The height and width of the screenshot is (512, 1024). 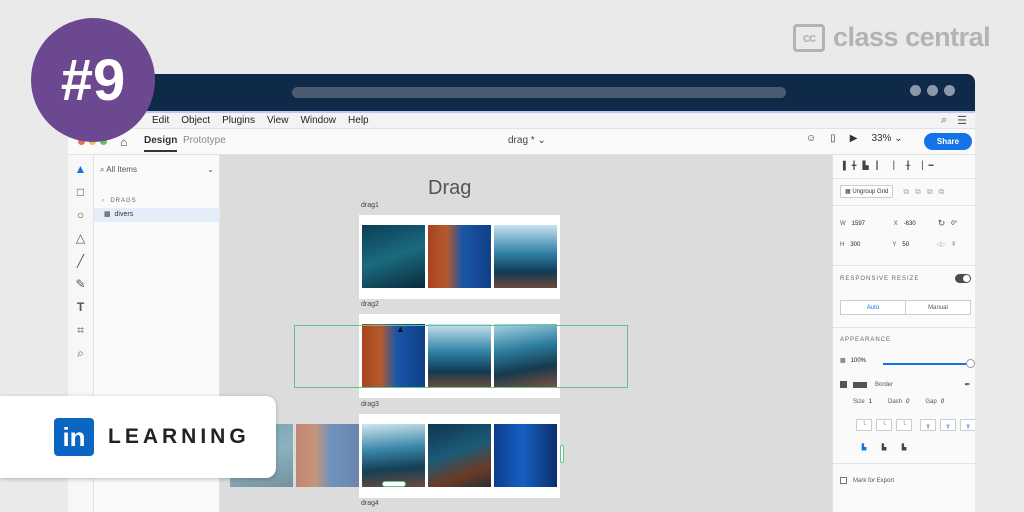 I want to click on ungroup-grid-button: ▦ Ungroup Grid, so click(x=867, y=191).